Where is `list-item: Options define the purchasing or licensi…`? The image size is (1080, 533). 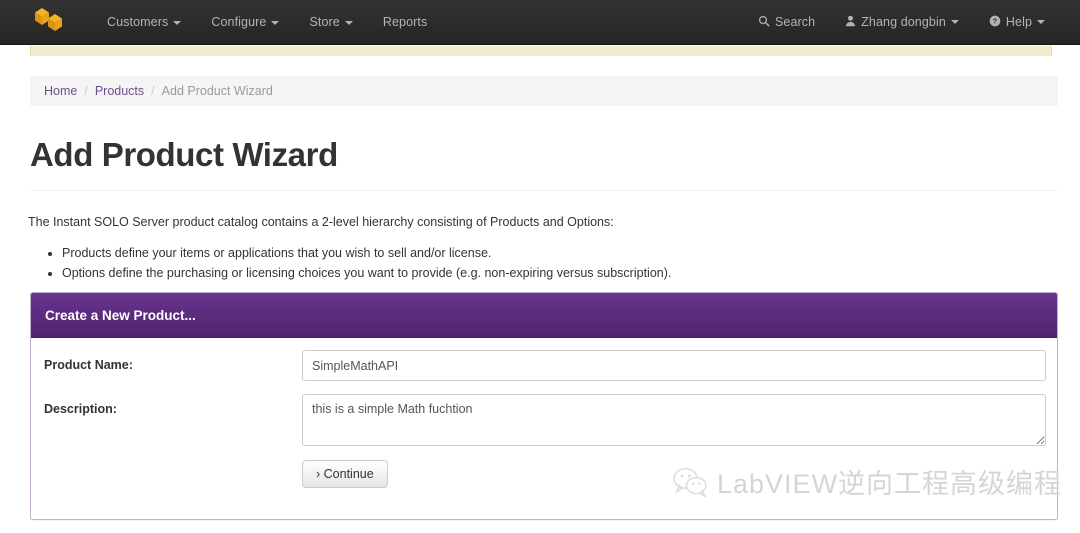
list-item: Options define the purchasing or licensi… is located at coordinates (366, 273).